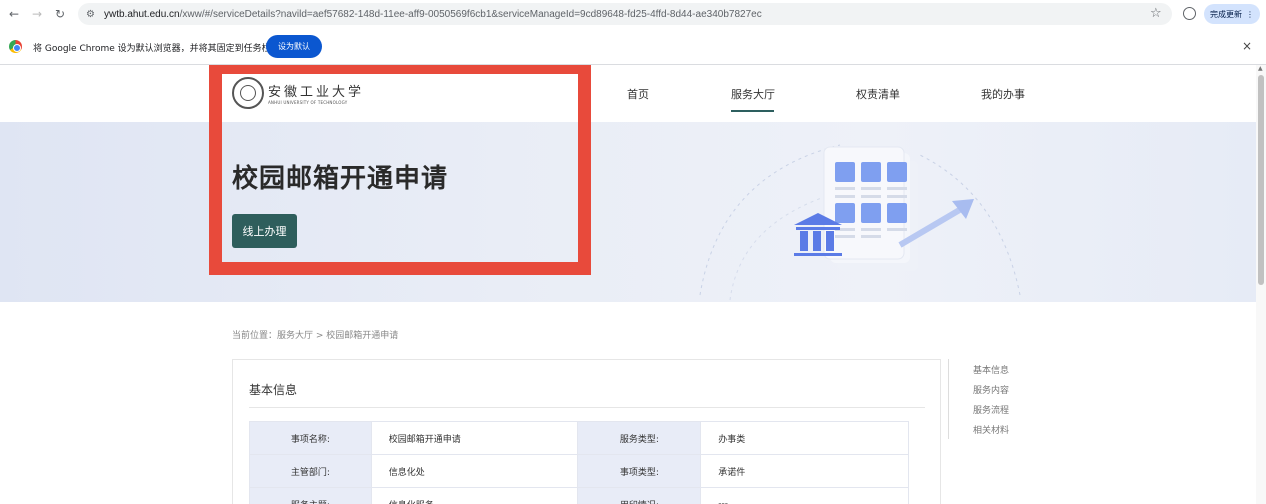 The height and width of the screenshot is (504, 1266). Describe the element at coordinates (474, 471) in the screenshot. I see `table-value: 信息化处` at that location.